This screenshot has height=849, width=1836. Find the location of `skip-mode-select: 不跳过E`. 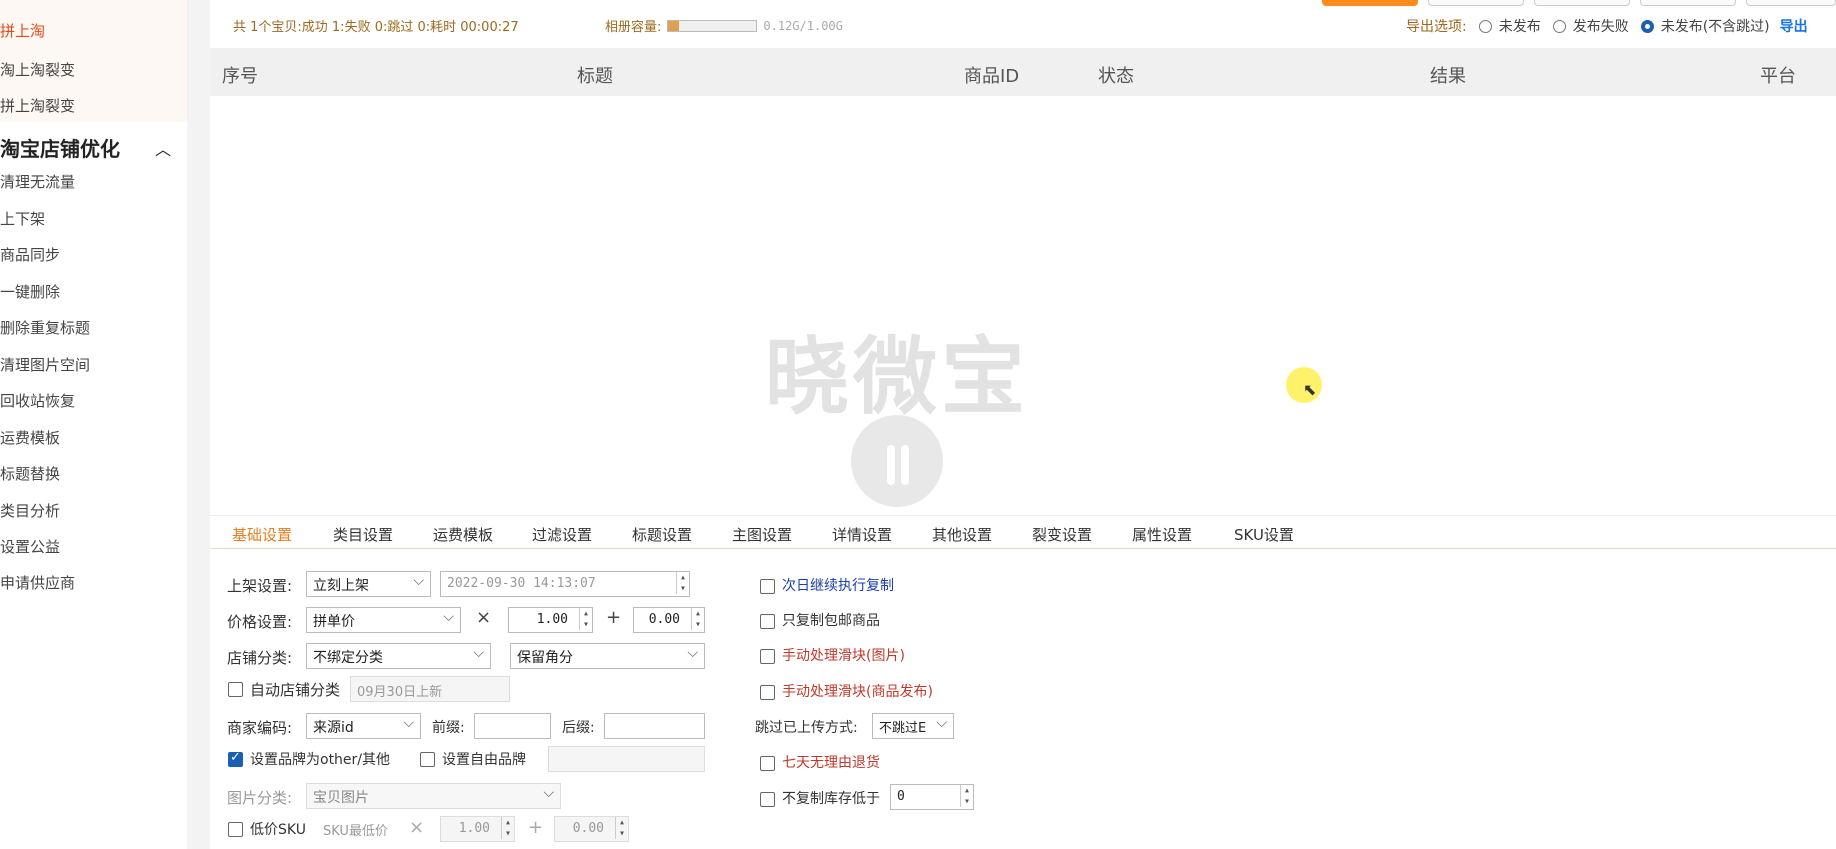

skip-mode-select: 不跳过E is located at coordinates (913, 726).